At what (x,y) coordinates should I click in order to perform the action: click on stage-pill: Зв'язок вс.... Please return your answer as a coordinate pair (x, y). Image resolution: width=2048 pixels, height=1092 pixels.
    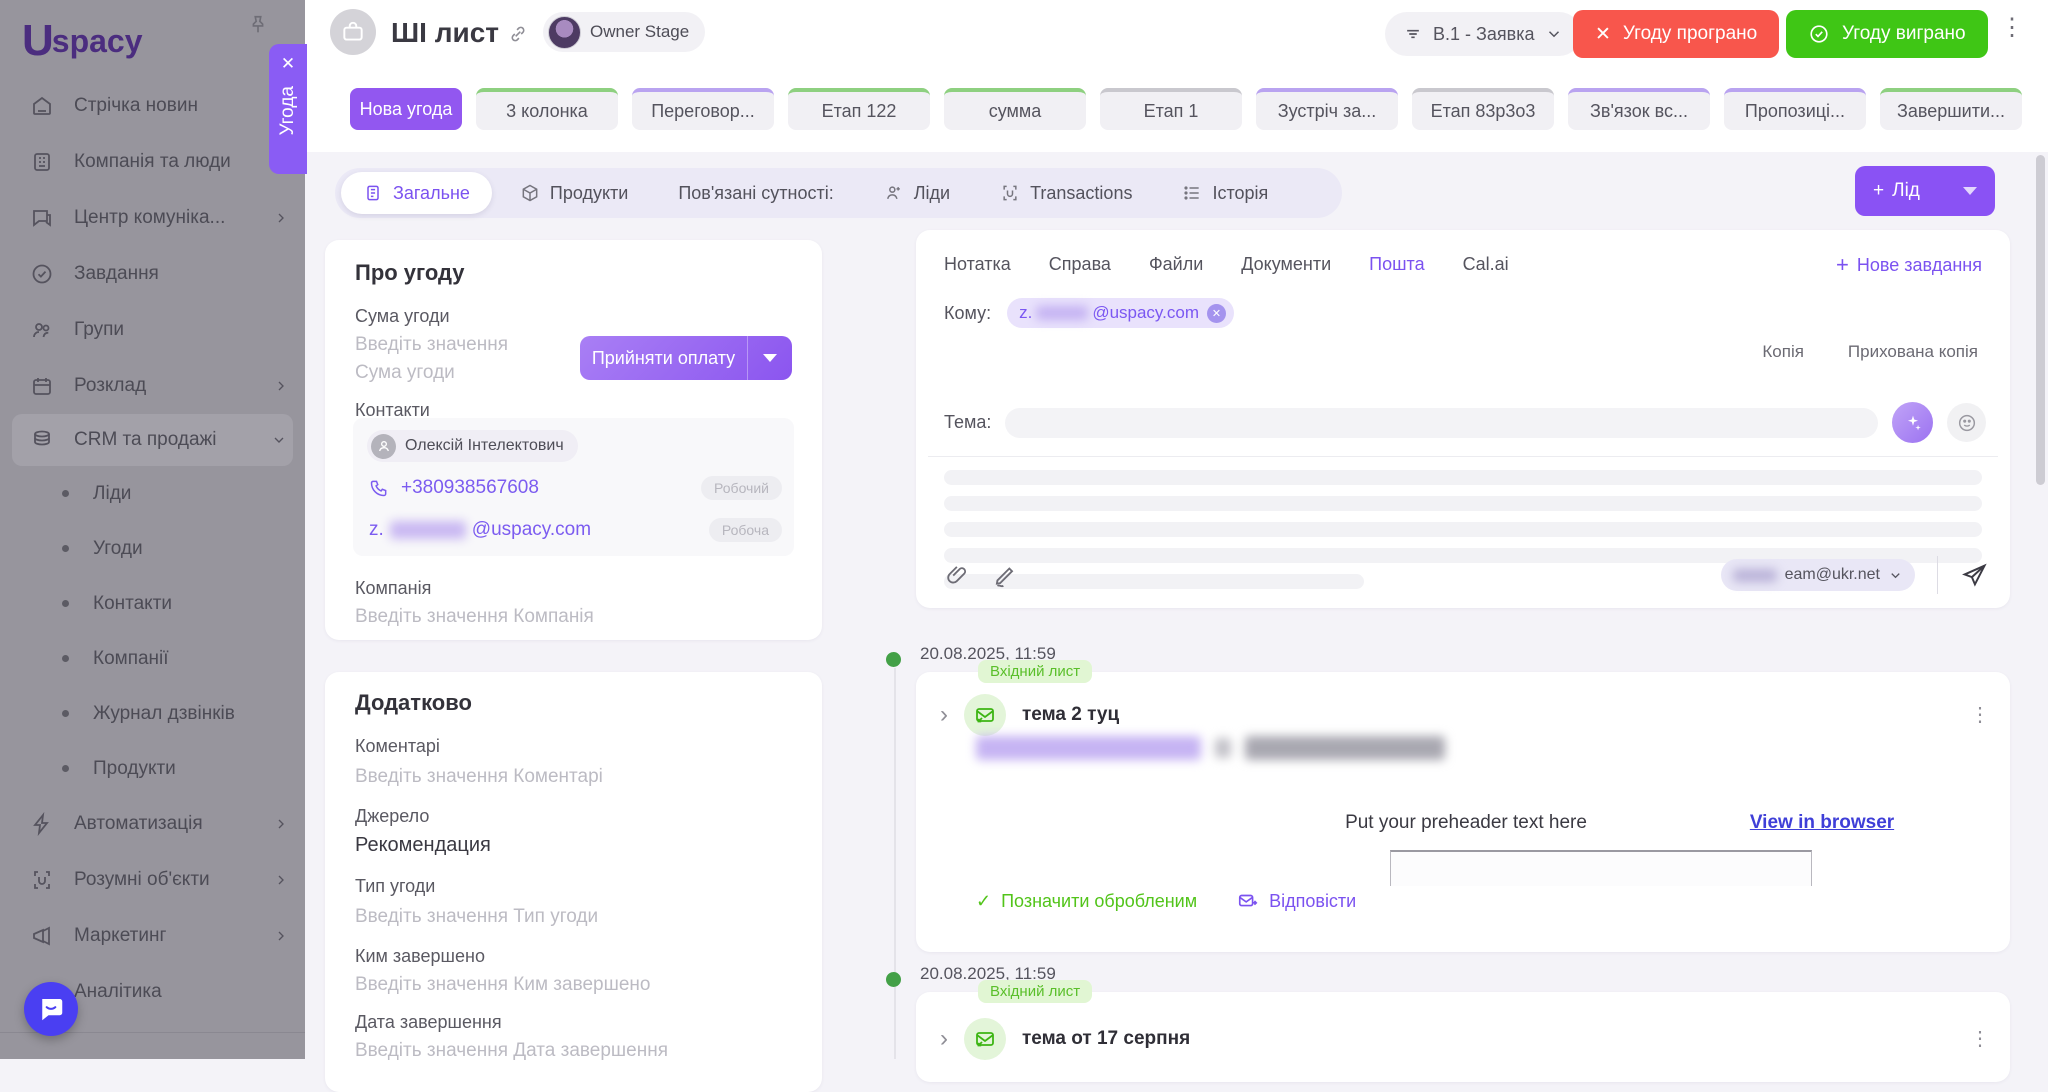
    Looking at the image, I should click on (1639, 109).